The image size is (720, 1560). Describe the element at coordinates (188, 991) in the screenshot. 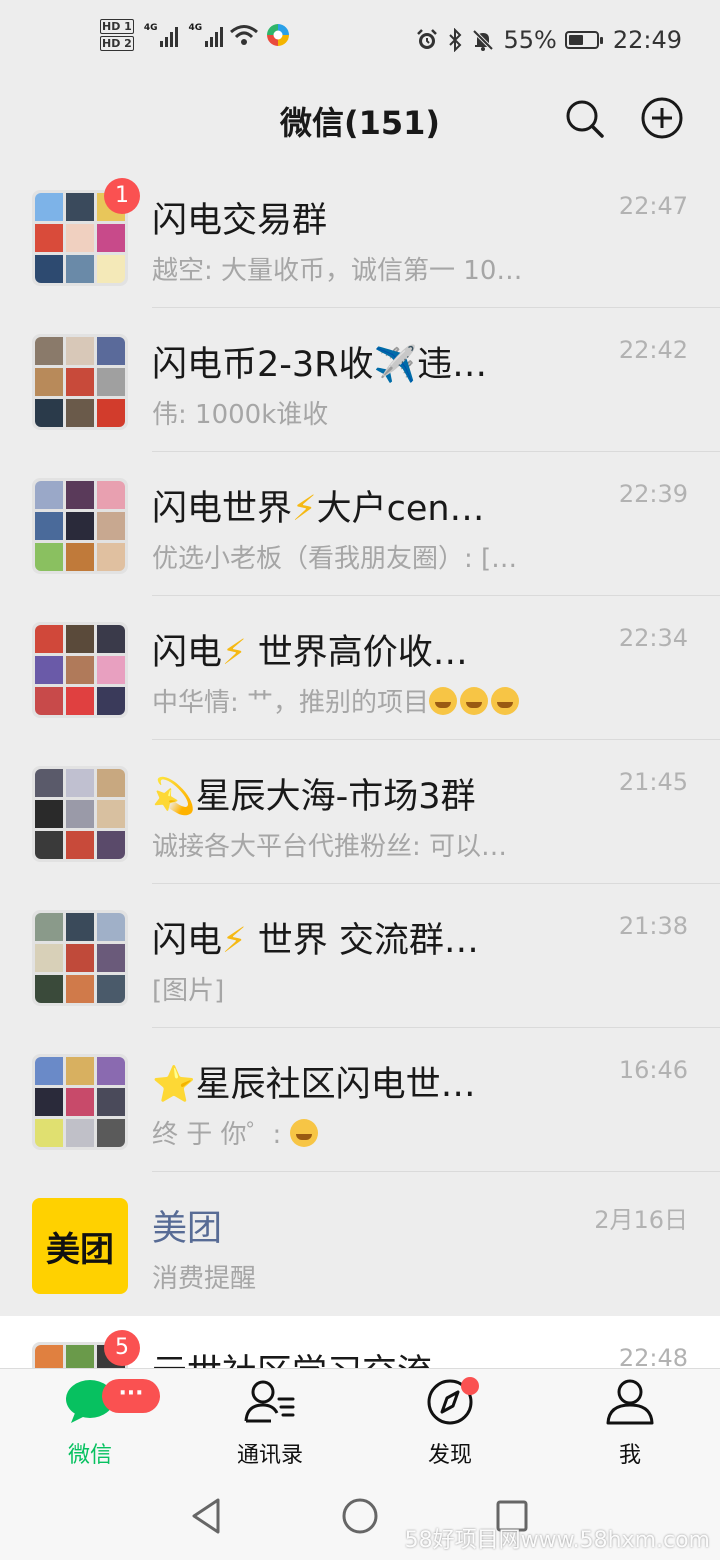

I see `chat-preview: [图片]` at that location.